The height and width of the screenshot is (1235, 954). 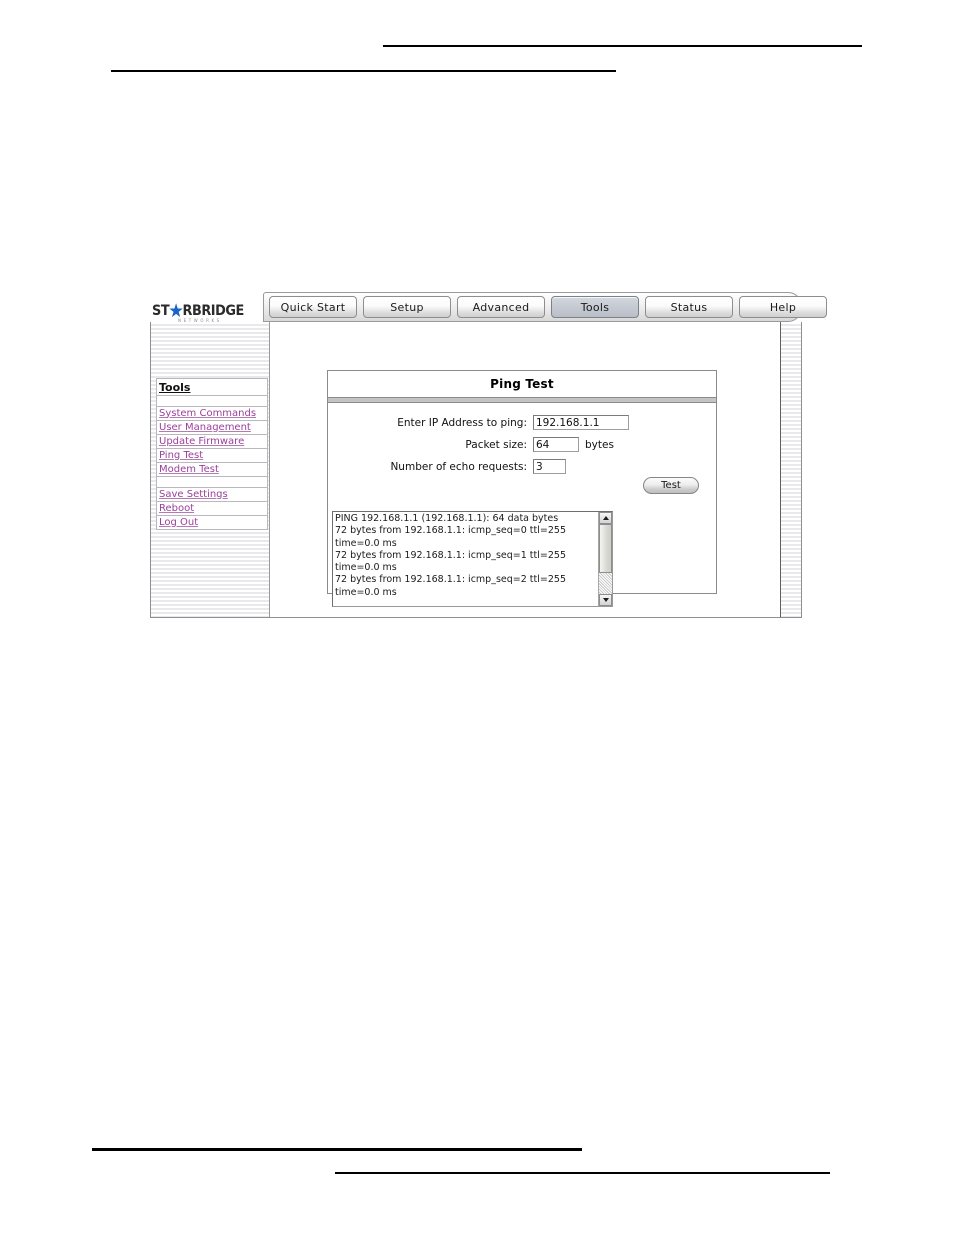 I want to click on scroll-up-button, so click(x=605, y=518).